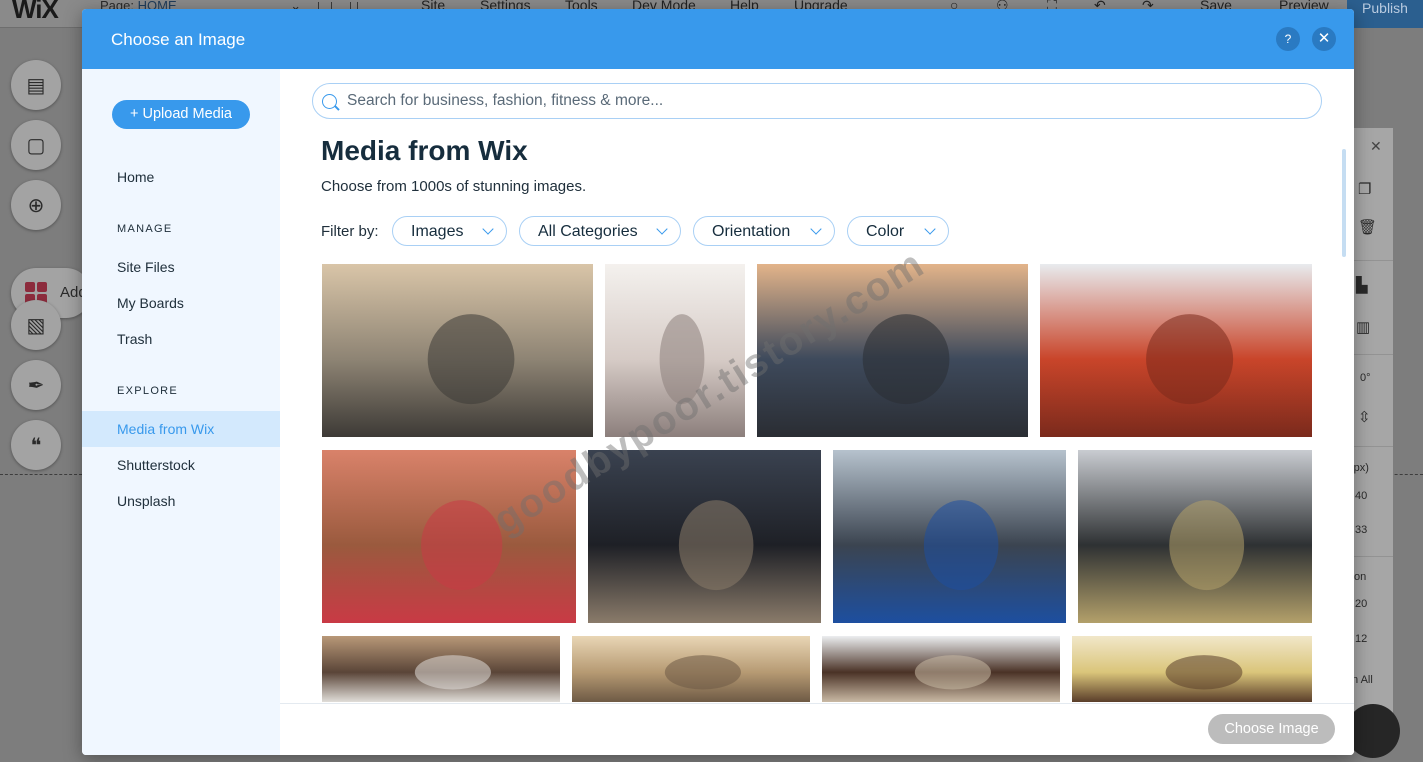  I want to click on section-subtitle: Choose from 1000s of stunning images., so click(454, 186).